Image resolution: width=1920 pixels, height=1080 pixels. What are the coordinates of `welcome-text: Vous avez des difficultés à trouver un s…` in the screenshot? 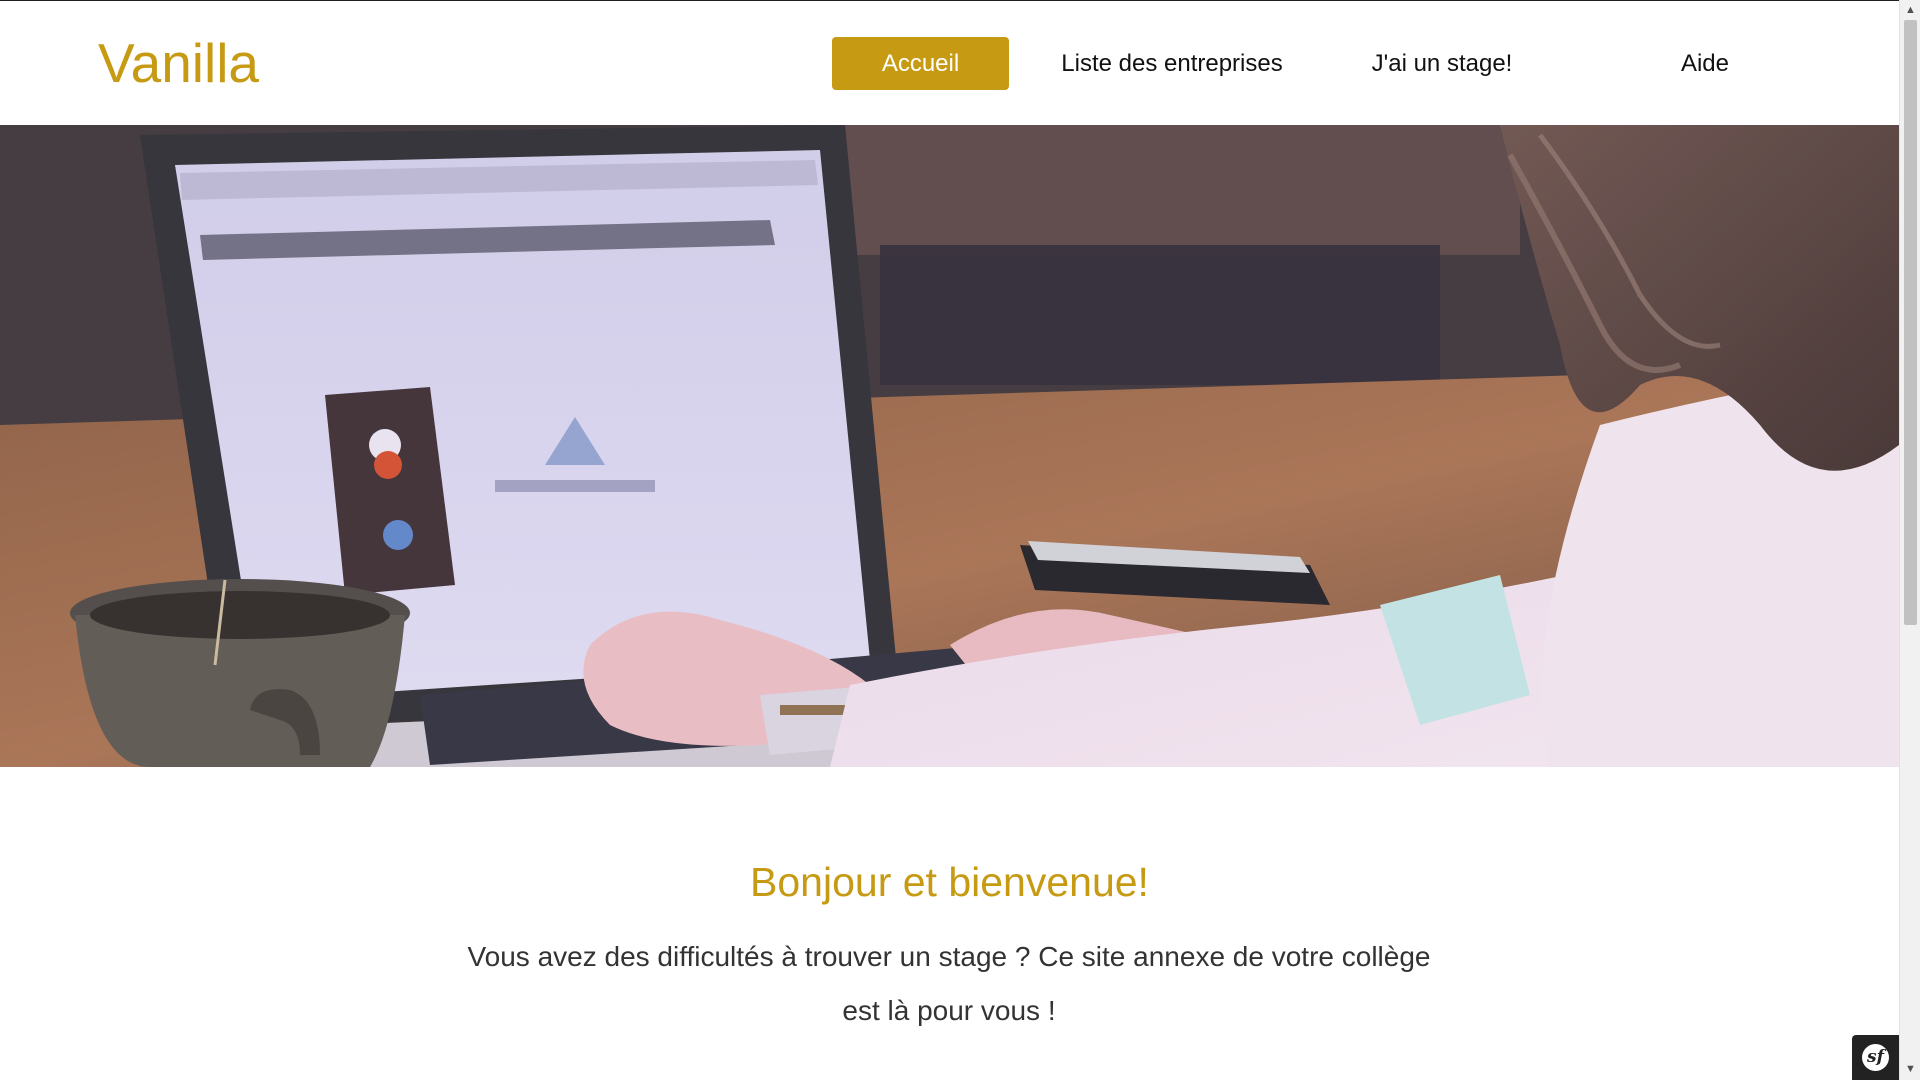 It's located at (949, 983).